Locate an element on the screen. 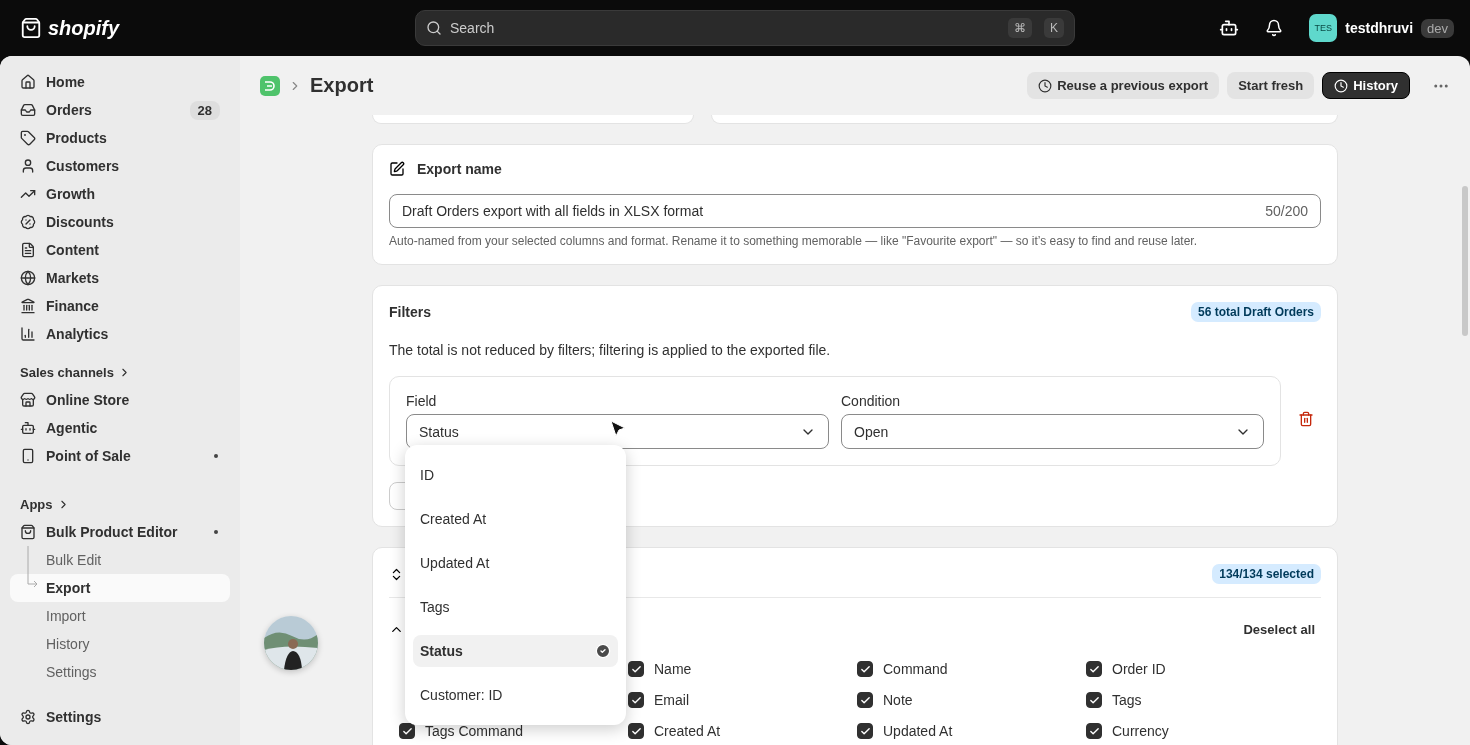 This screenshot has width=1470, height=745. delete-icon is located at coordinates (1306, 419).